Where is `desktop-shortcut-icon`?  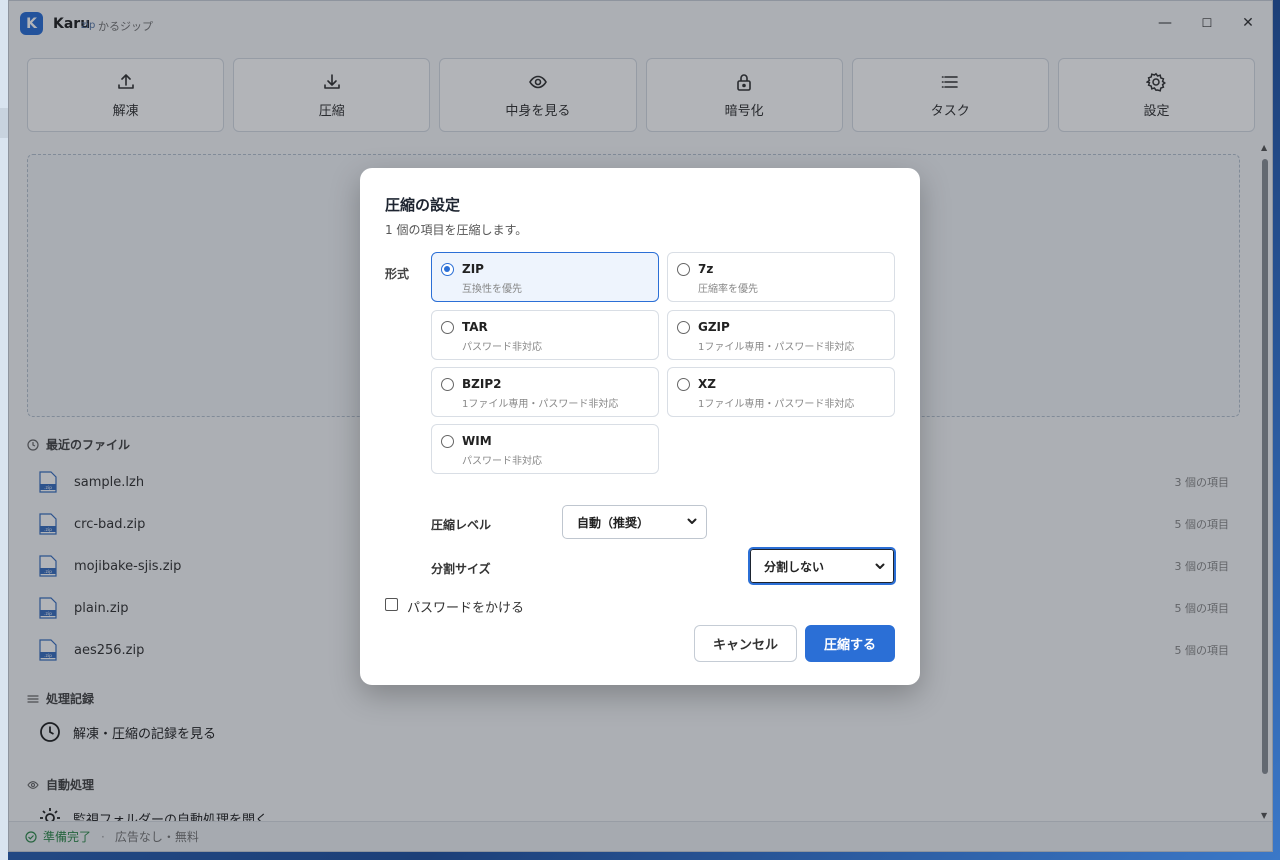
desktop-shortcut-icon is located at coordinates (4, 123).